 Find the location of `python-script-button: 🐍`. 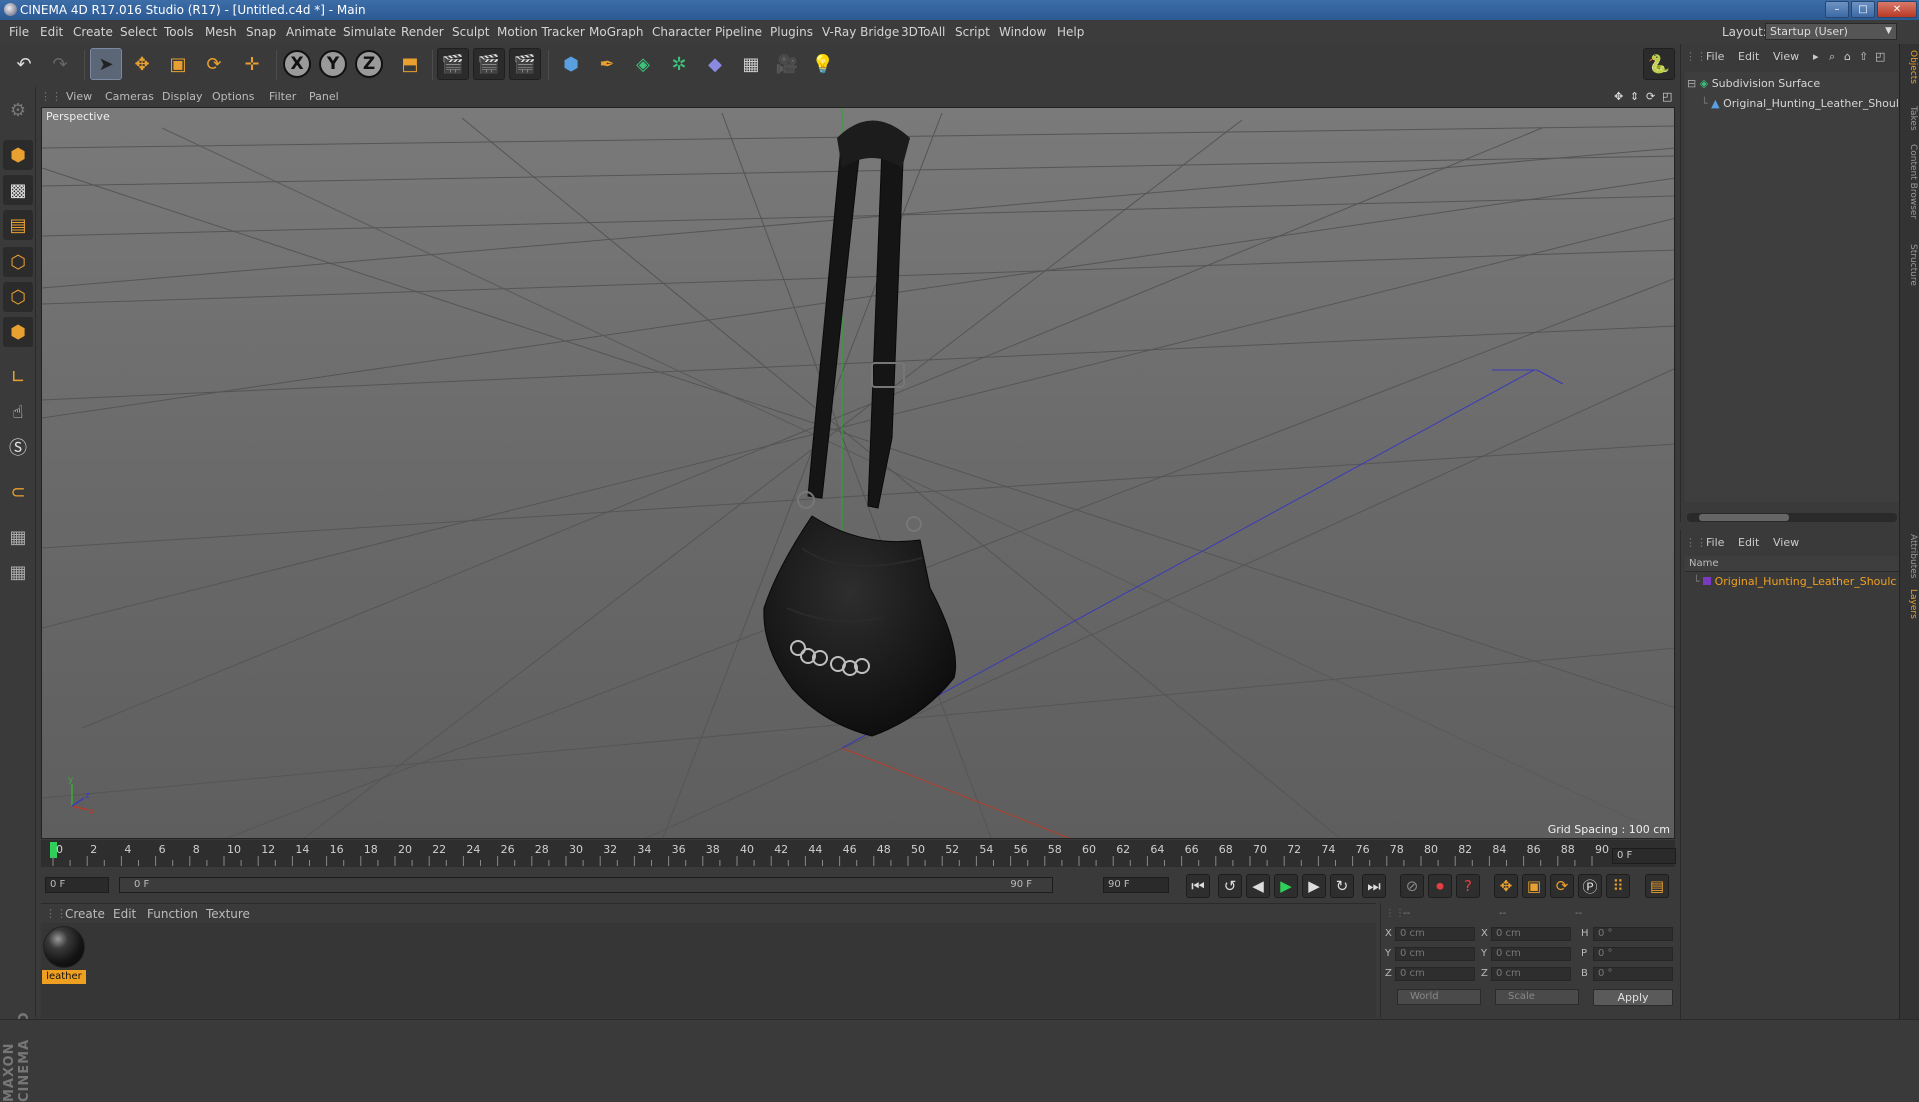

python-script-button: 🐍 is located at coordinates (1659, 64).